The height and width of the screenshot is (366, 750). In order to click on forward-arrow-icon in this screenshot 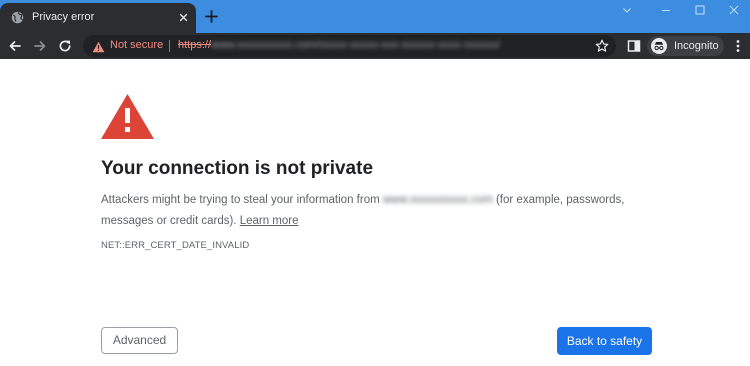, I will do `click(40, 46)`.